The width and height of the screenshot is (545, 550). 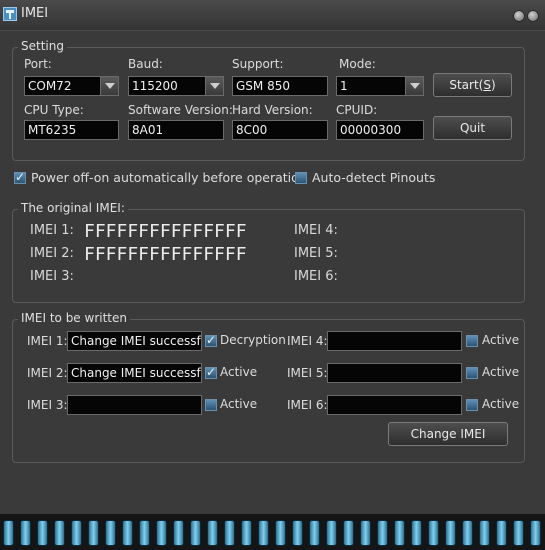 I want to click on title-bar: IMEI, so click(x=272, y=15).